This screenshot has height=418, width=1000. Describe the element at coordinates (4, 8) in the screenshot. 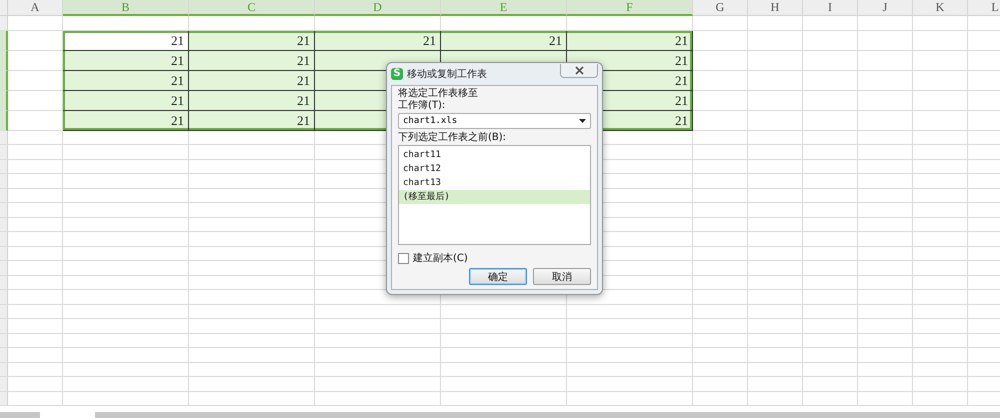

I see `select-all-corner` at that location.